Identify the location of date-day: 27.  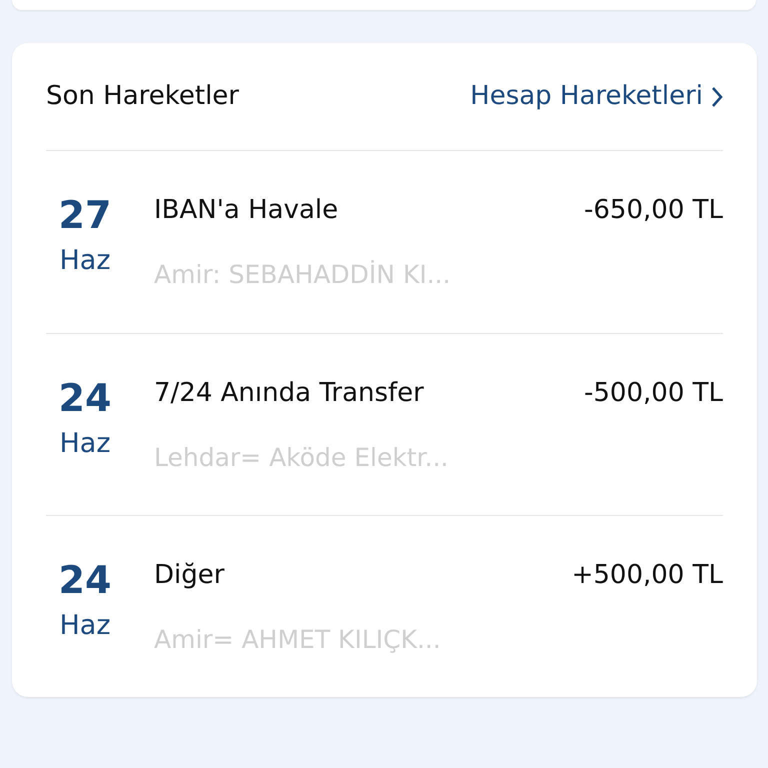
(85, 216).